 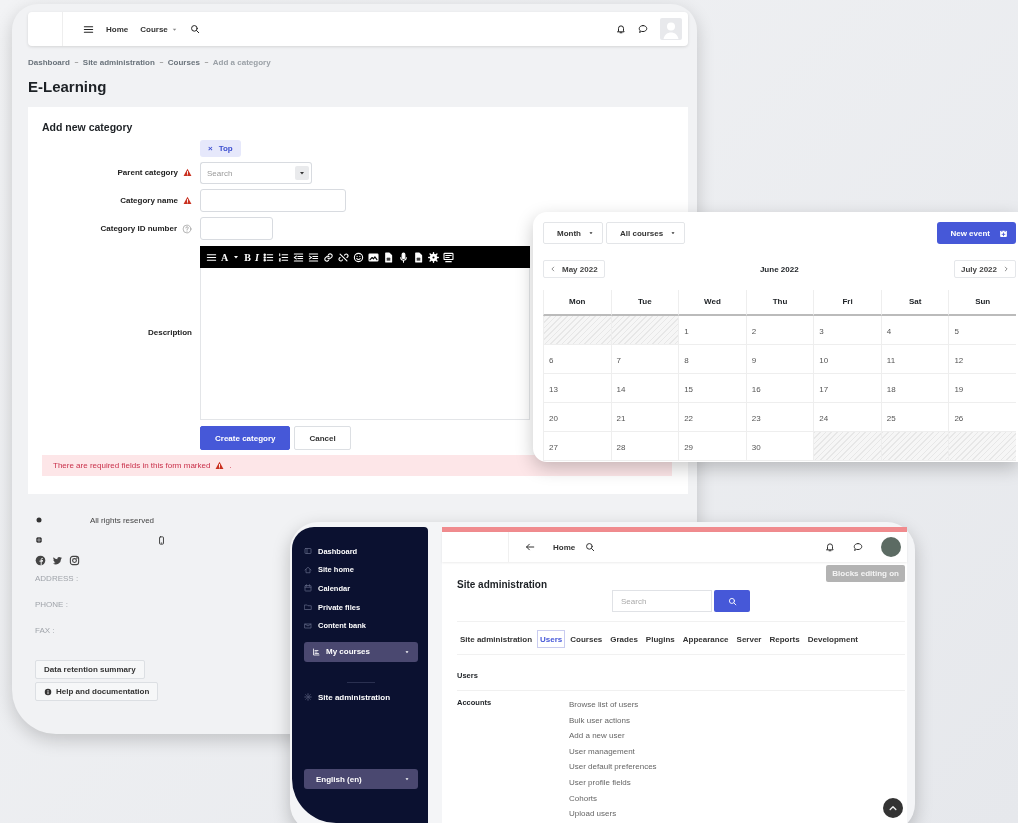 I want to click on settings-icon, so click(x=433, y=257).